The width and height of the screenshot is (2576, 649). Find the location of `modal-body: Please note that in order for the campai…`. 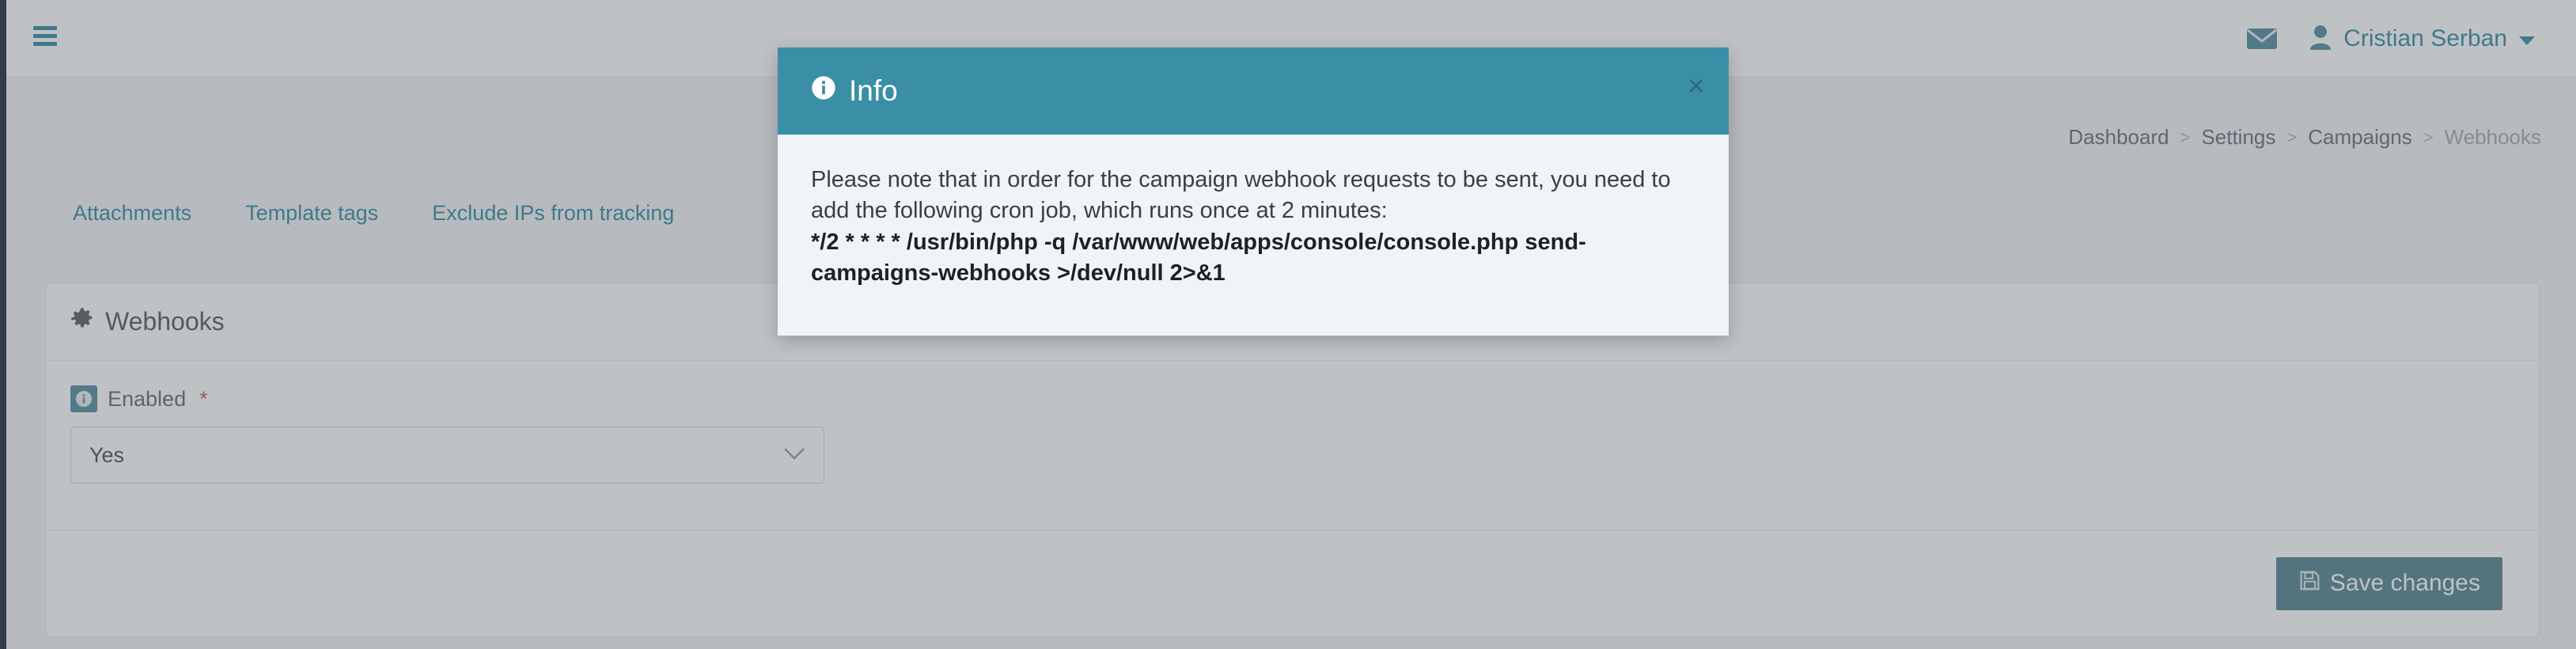

modal-body: Please note that in order for the campai… is located at coordinates (1253, 235).